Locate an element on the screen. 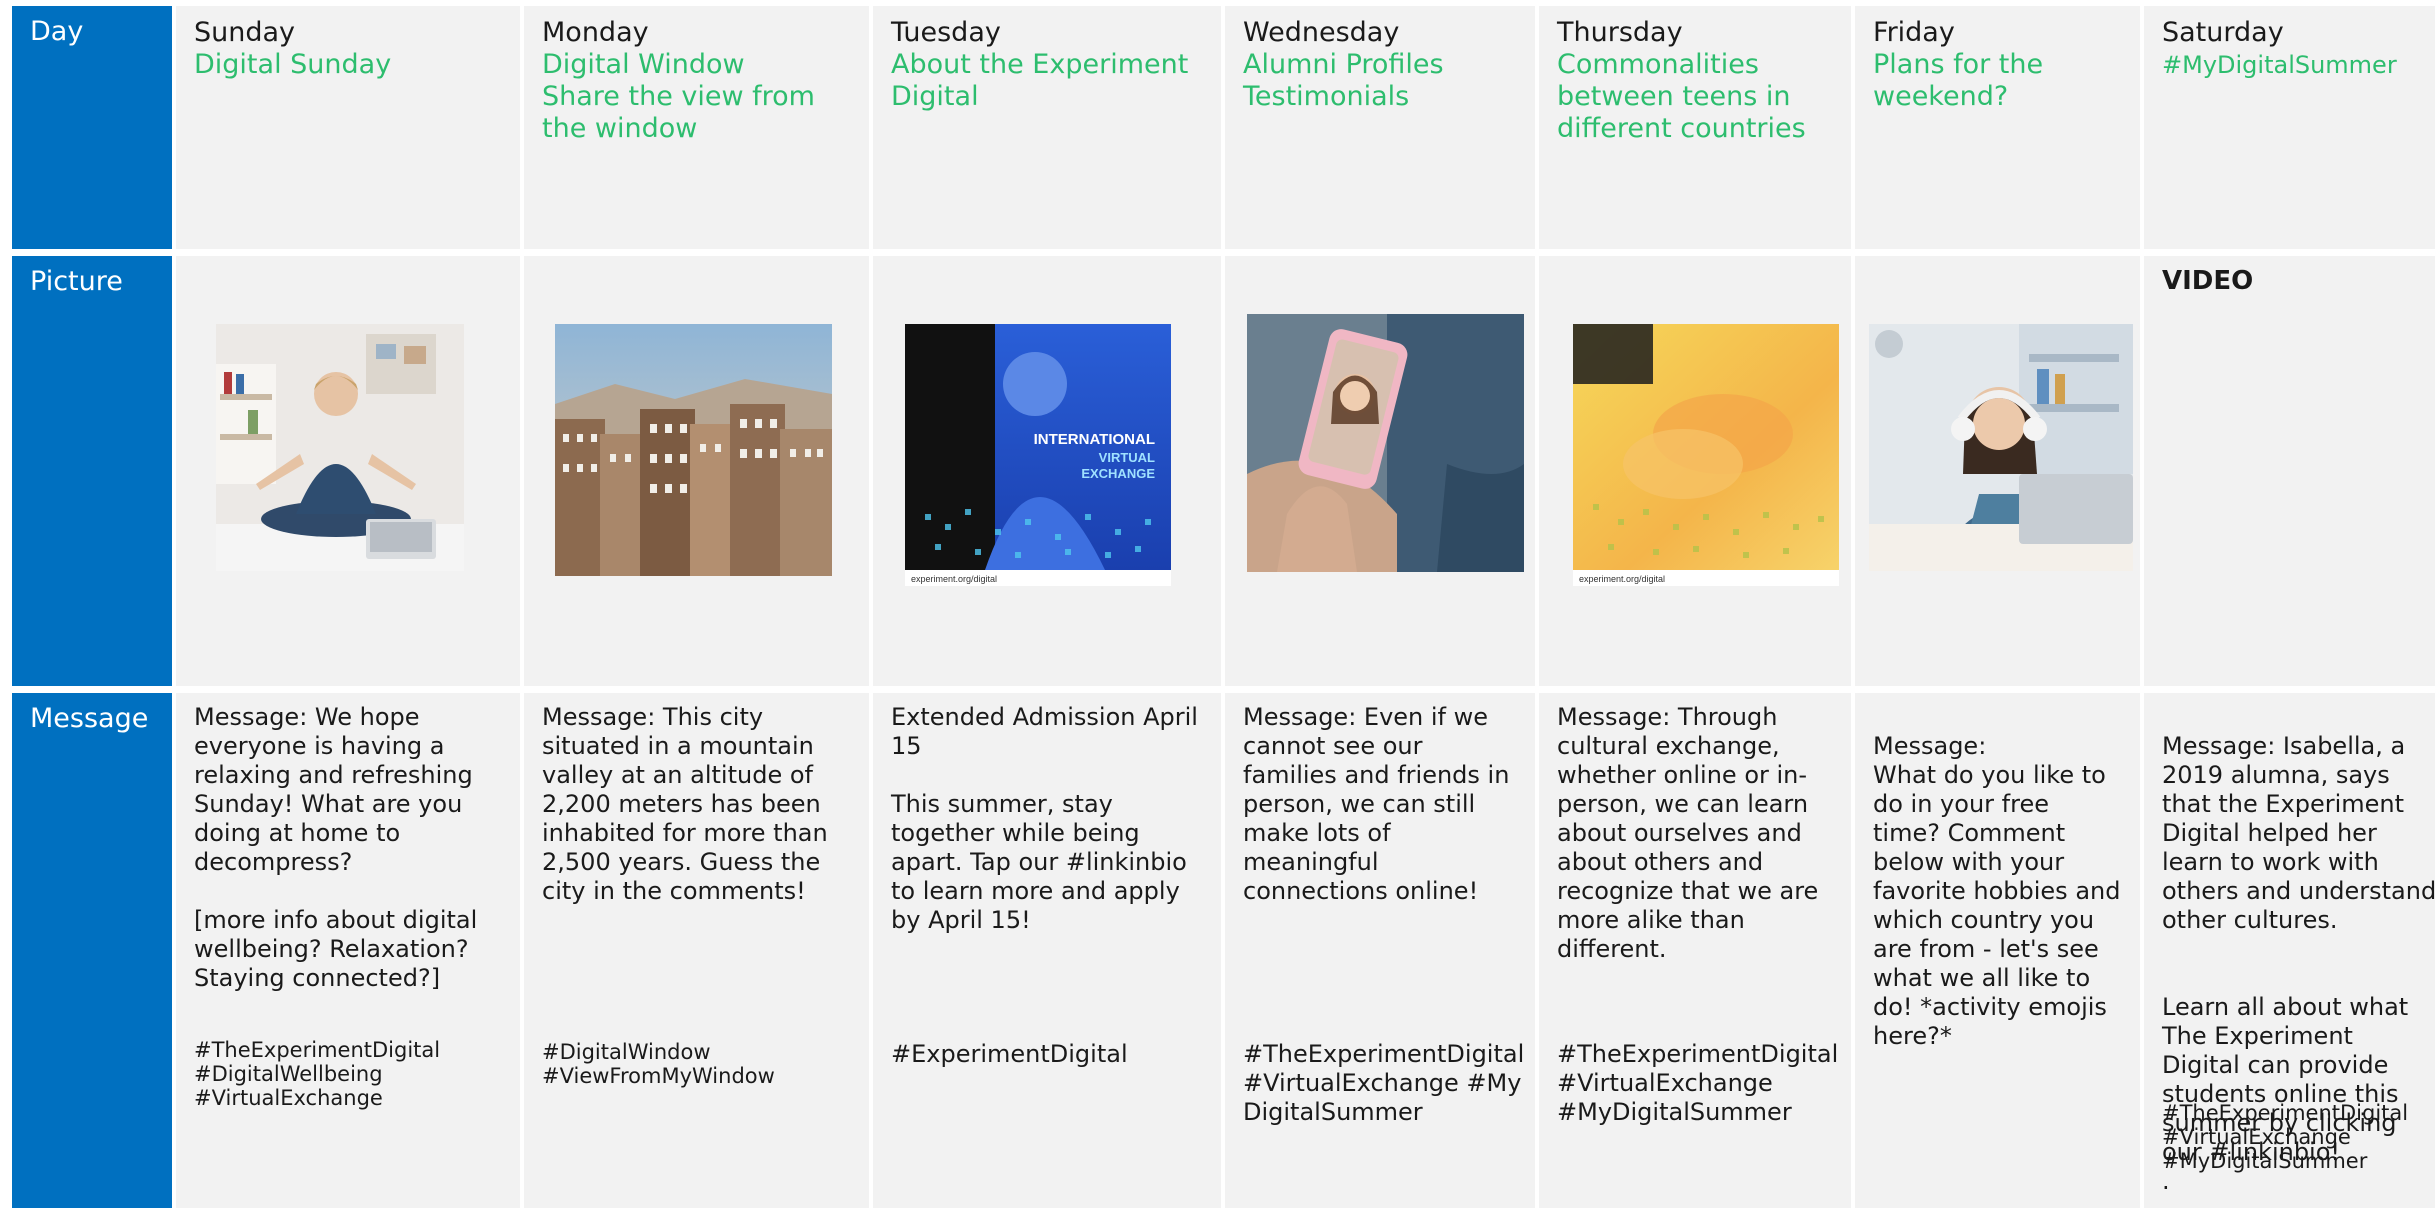 This screenshot has height=1208, width=2435. picture-cell-friday is located at coordinates (1997, 471).